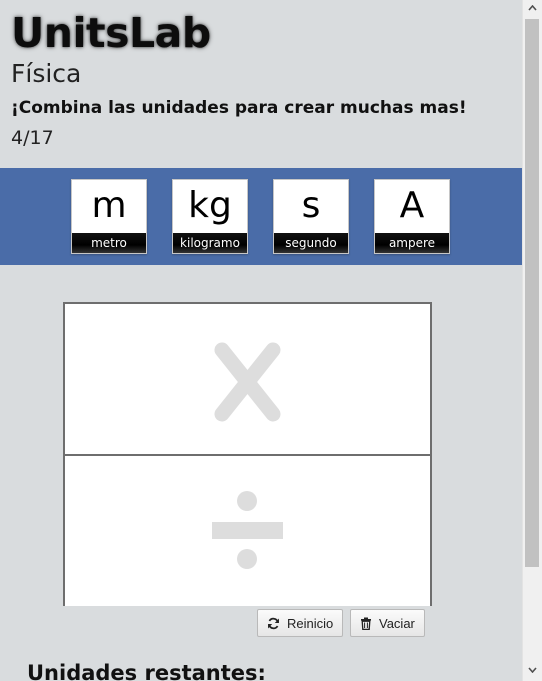  I want to click on unit-symbol: kg, so click(210, 205).